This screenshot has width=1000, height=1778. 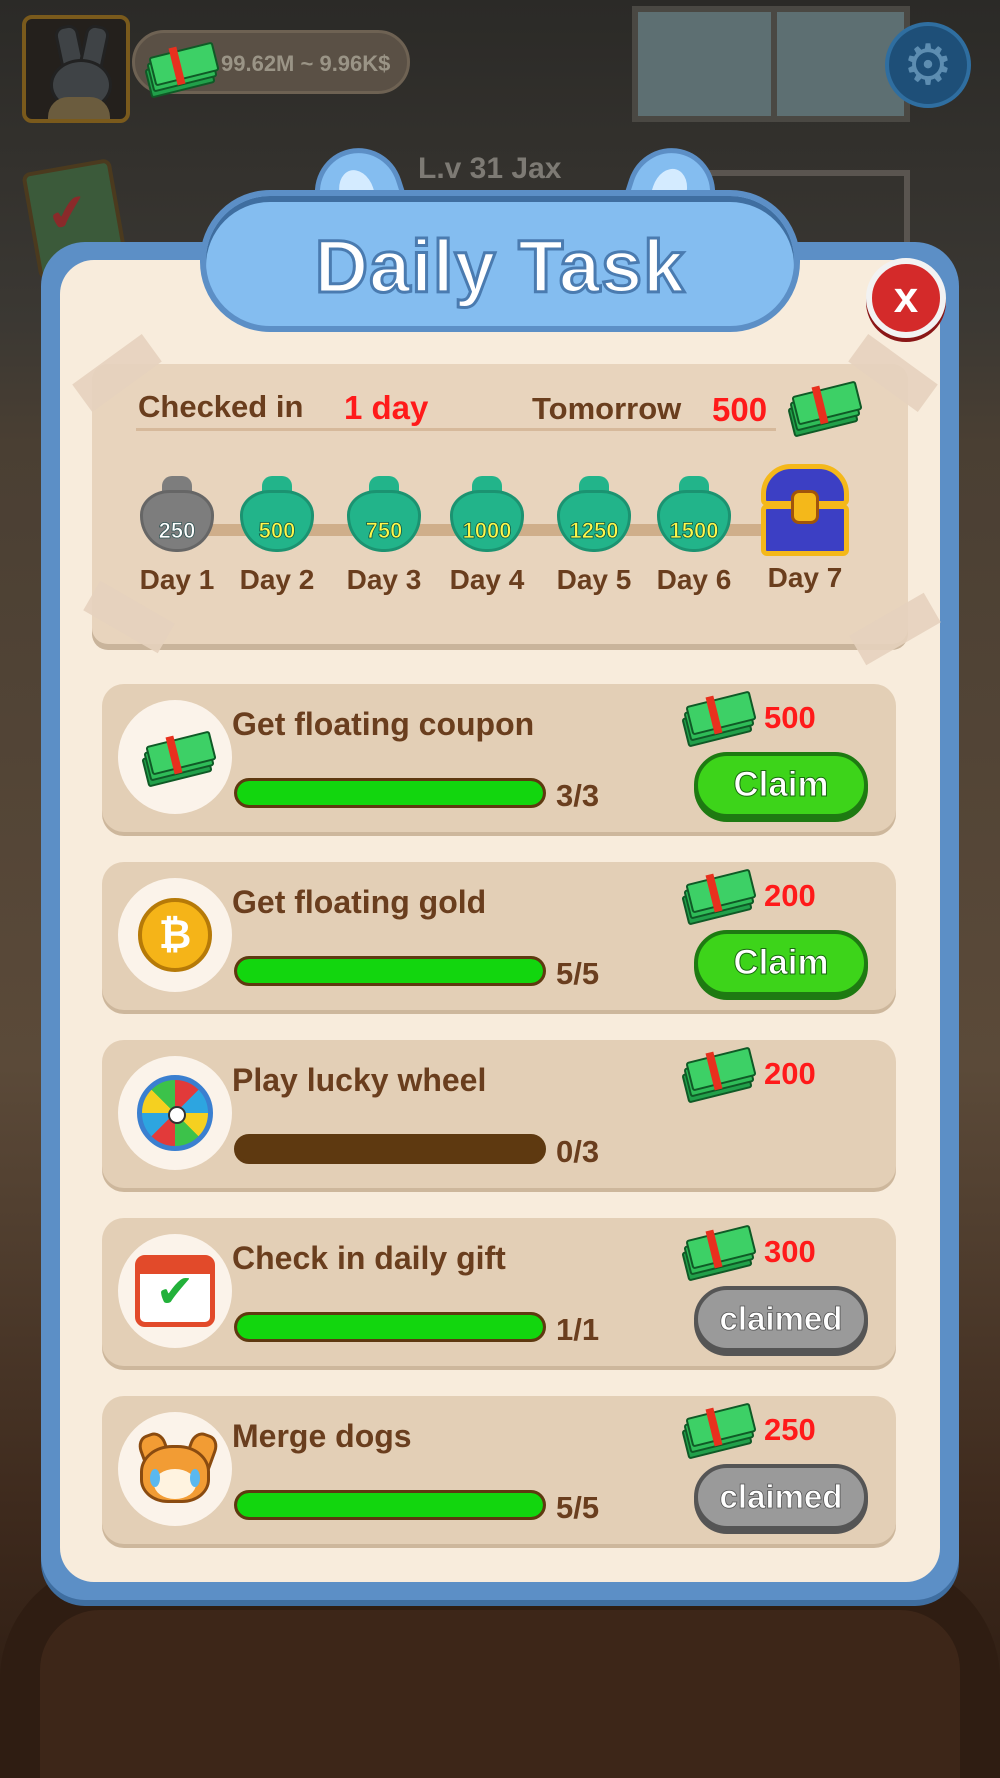 What do you see at coordinates (499, 1470) in the screenshot?
I see `task-row: Merge dogs 5/5 250 claimed` at bounding box center [499, 1470].